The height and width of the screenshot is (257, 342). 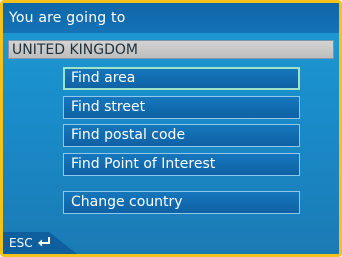 I want to click on return-arrow-icon, so click(x=44, y=242).